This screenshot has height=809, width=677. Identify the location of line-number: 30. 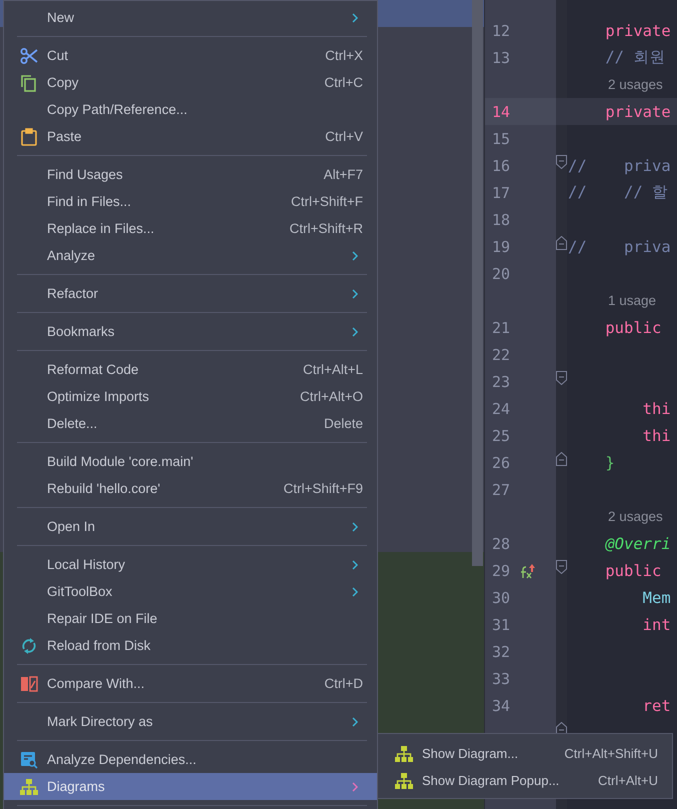
(502, 597).